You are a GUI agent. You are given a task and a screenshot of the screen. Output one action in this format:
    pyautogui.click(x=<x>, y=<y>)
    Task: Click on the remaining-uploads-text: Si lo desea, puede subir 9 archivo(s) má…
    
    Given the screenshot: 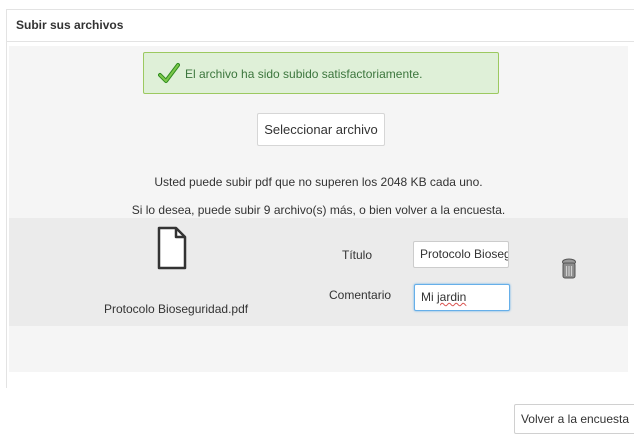 What is the action you would take?
    pyautogui.click(x=318, y=210)
    